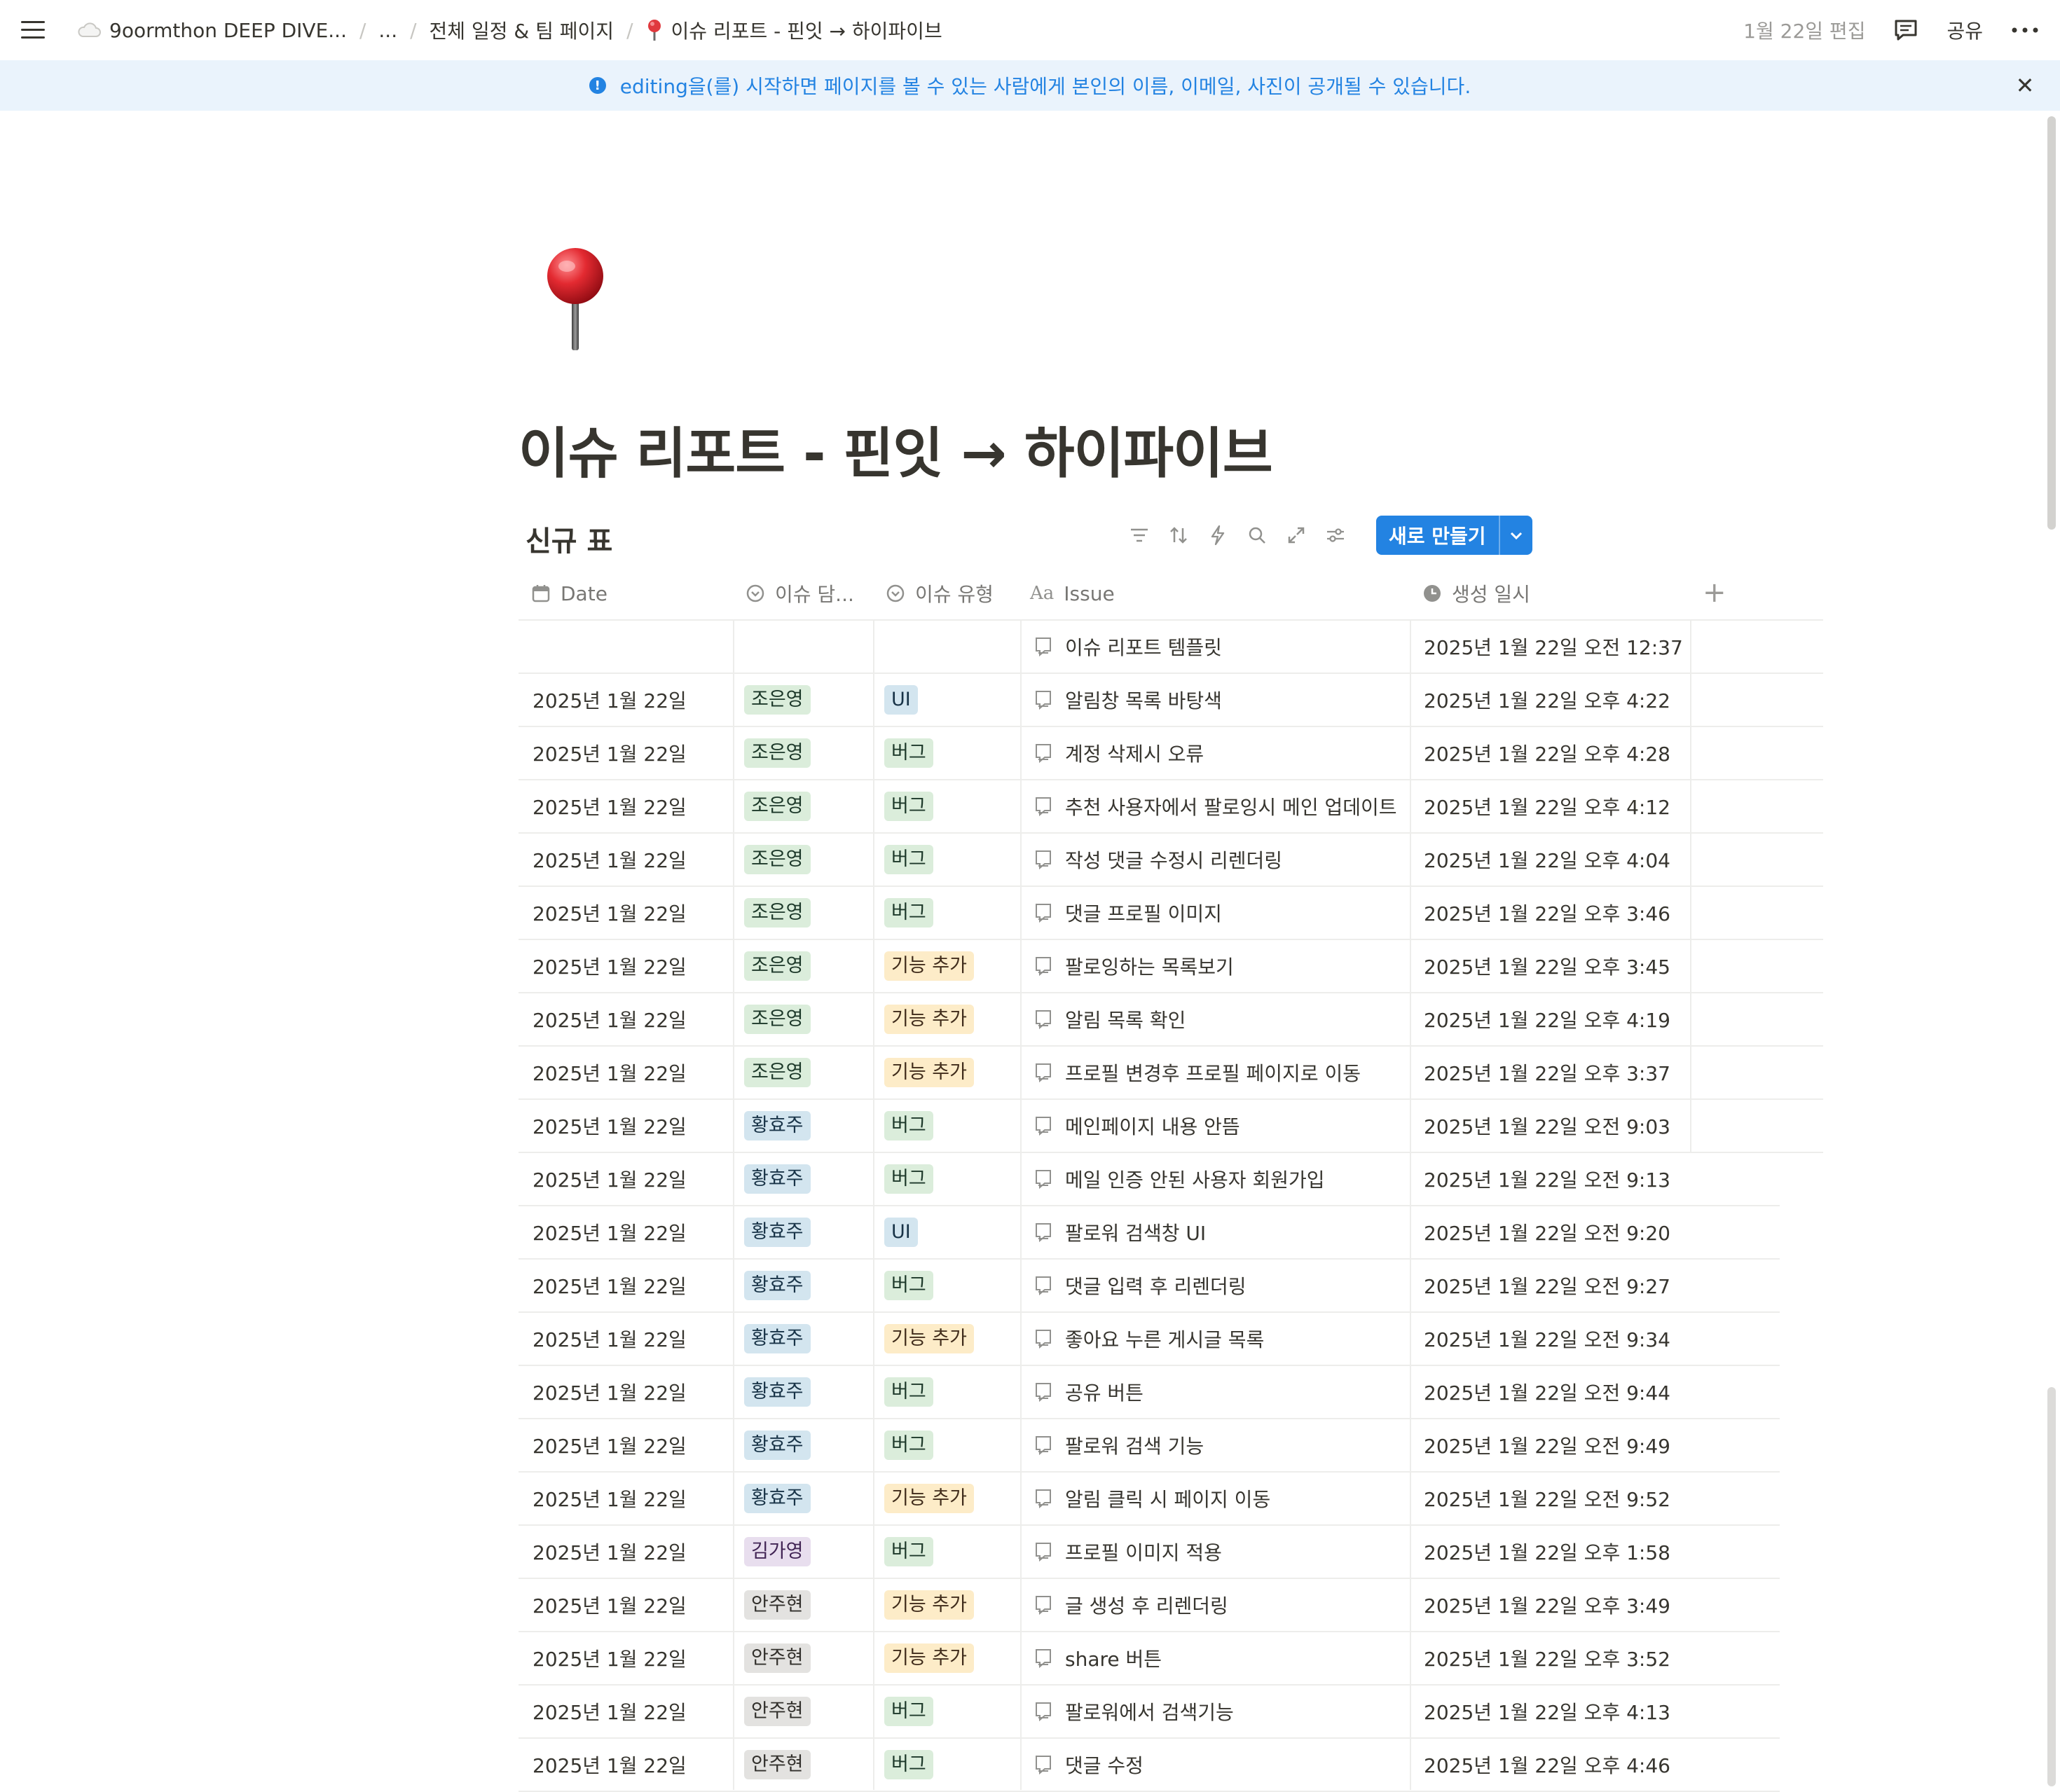  I want to click on issue-cell: 프로필 이미지 적용, so click(1128, 1552).